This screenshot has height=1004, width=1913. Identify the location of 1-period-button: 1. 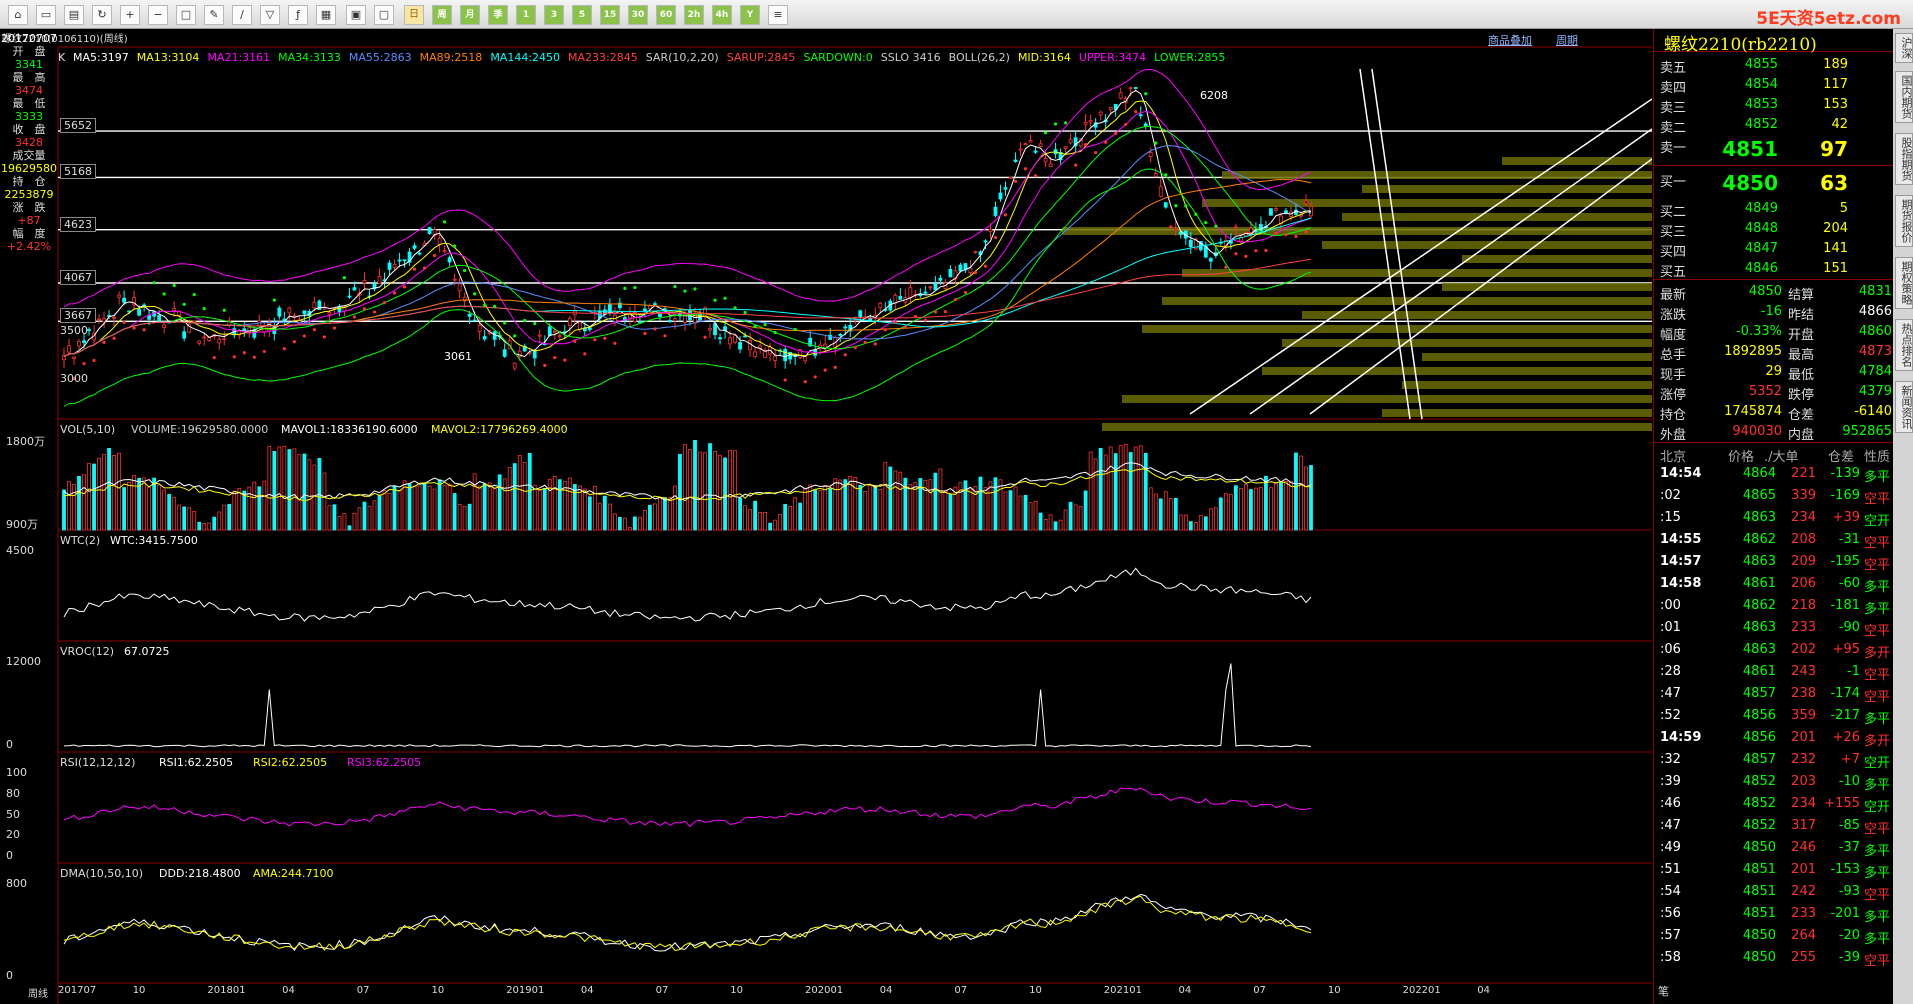
(526, 15).